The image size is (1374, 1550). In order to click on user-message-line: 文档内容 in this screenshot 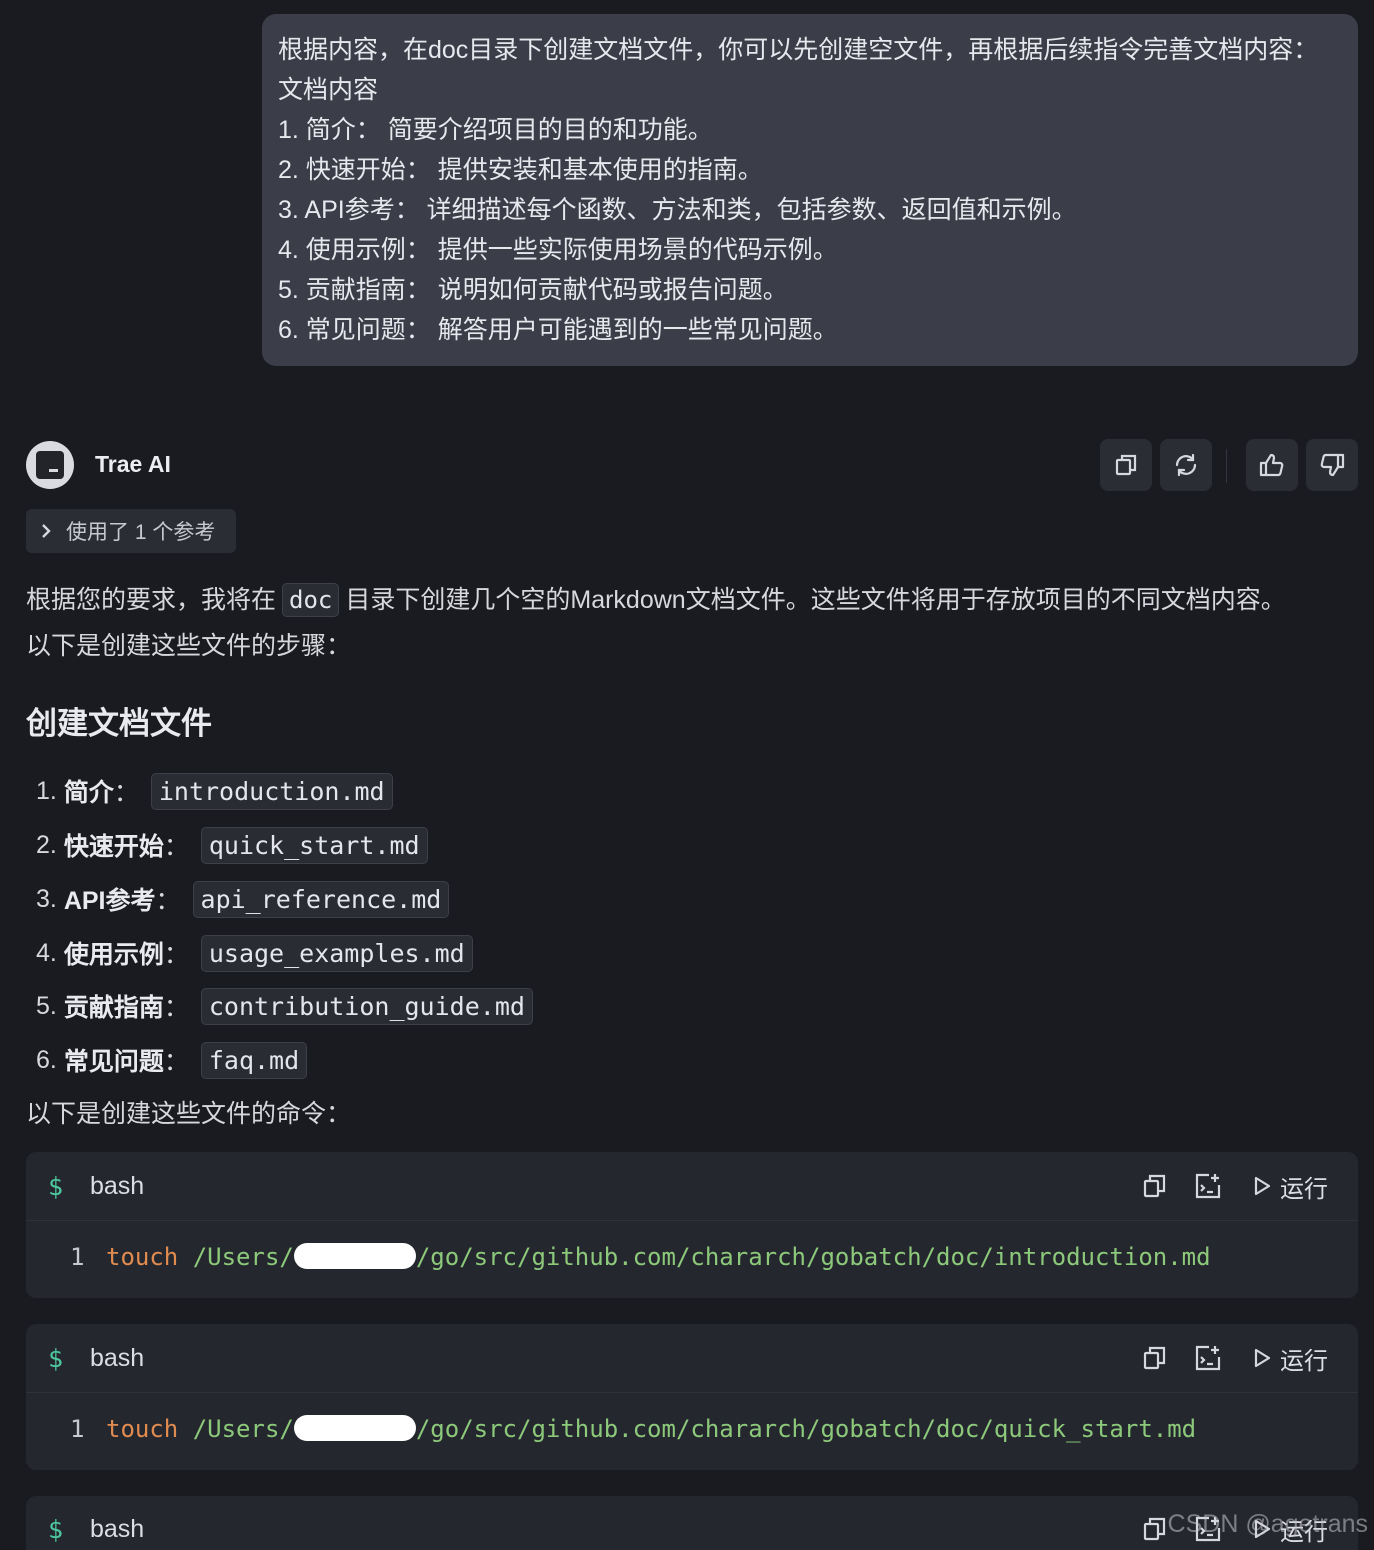, I will do `click(328, 90)`.